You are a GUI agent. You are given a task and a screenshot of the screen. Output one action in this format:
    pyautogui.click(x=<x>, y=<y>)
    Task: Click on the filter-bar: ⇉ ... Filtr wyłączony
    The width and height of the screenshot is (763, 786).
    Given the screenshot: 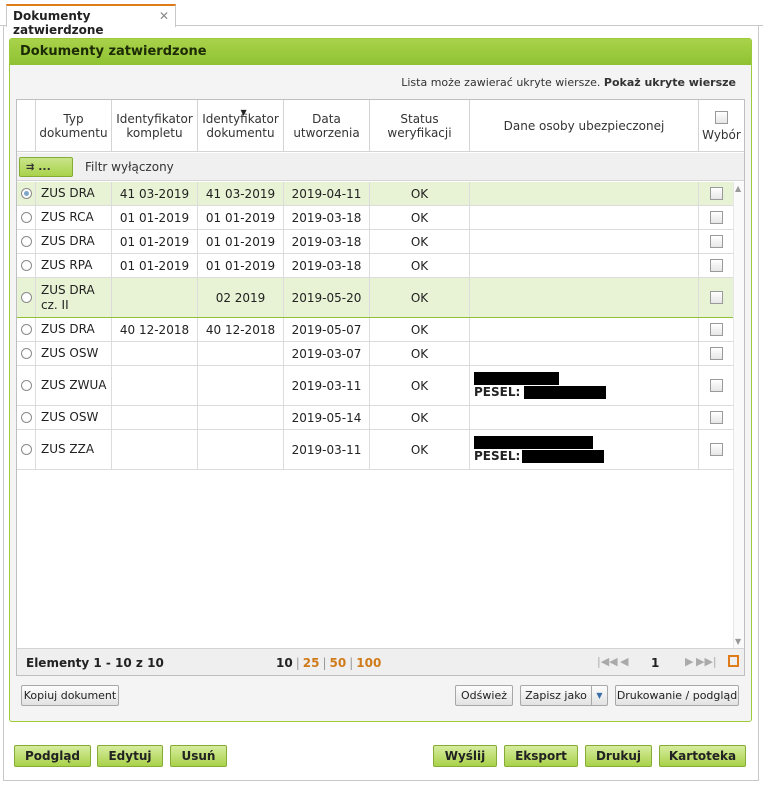 What is the action you would take?
    pyautogui.click(x=380, y=167)
    